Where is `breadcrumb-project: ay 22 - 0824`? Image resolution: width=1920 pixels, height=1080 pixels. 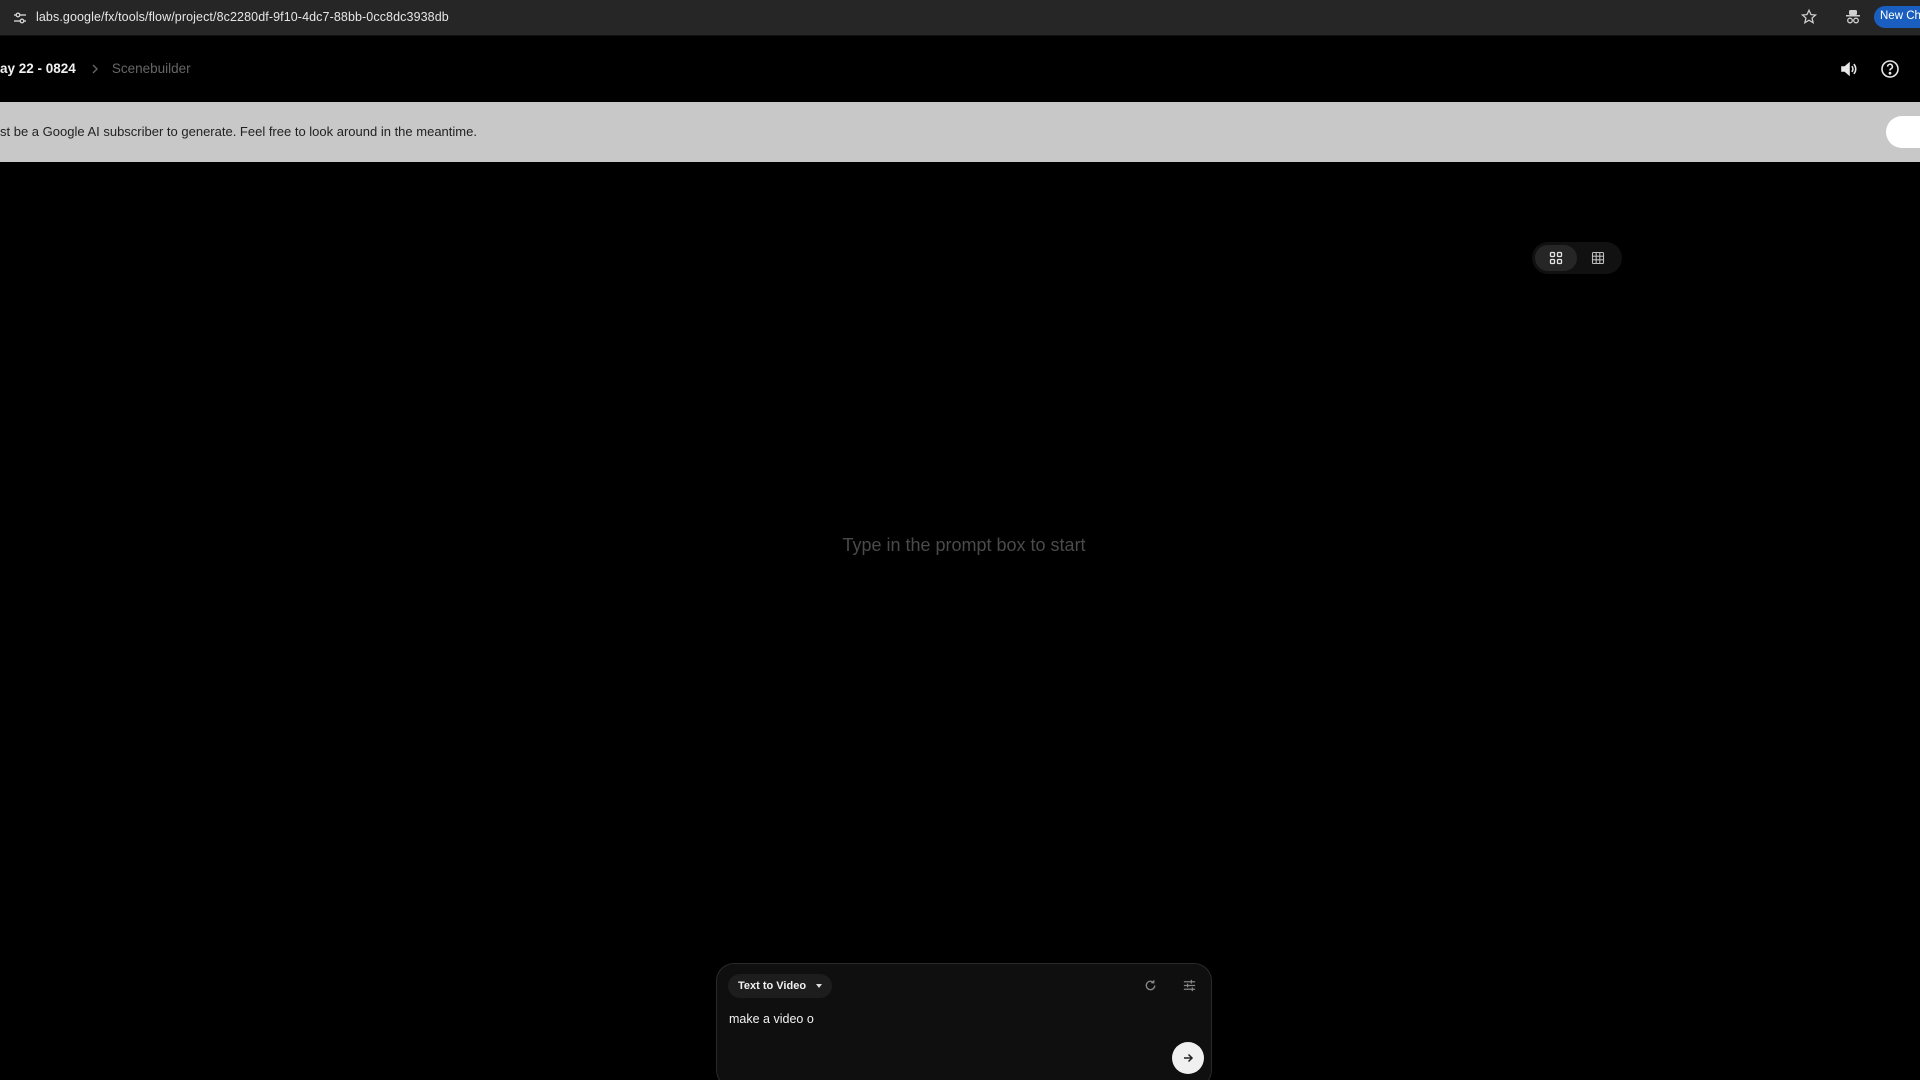
breadcrumb-project: ay 22 - 0824 is located at coordinates (38, 68).